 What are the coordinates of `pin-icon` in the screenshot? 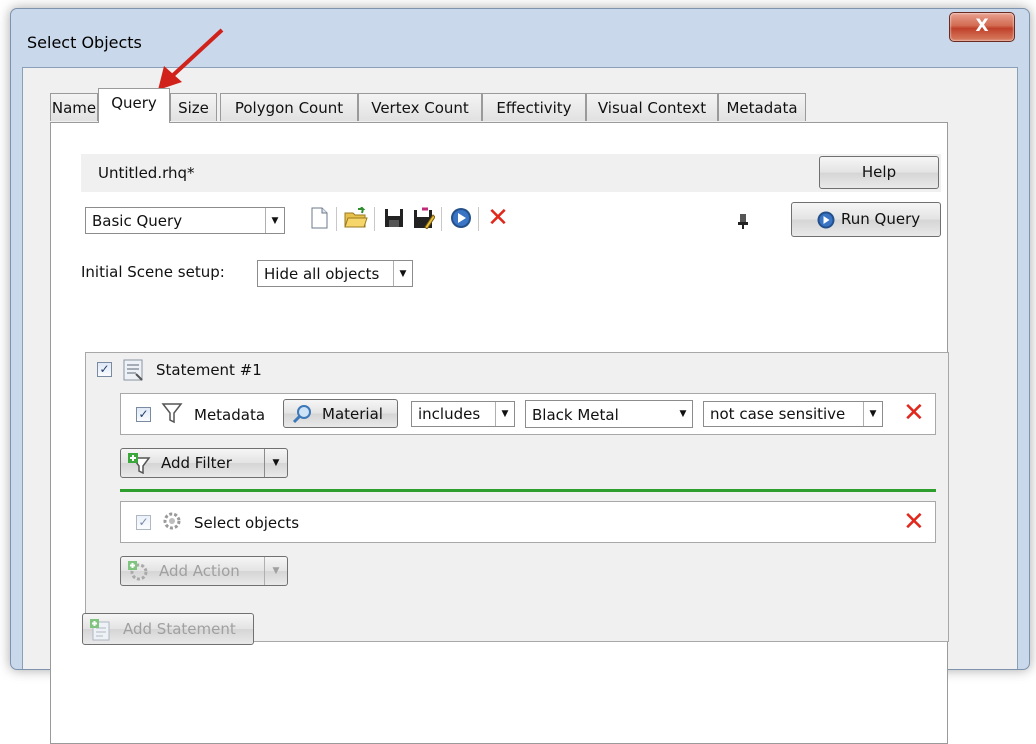 It's located at (743, 221).